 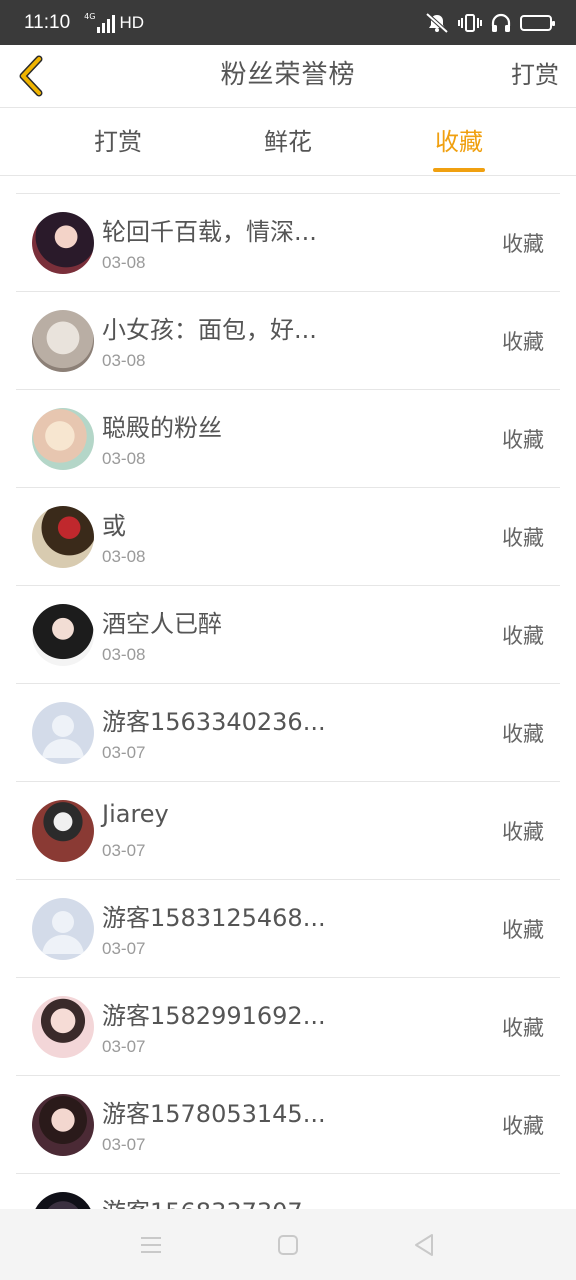 I want to click on system-nav-bar, so click(x=288, y=1244).